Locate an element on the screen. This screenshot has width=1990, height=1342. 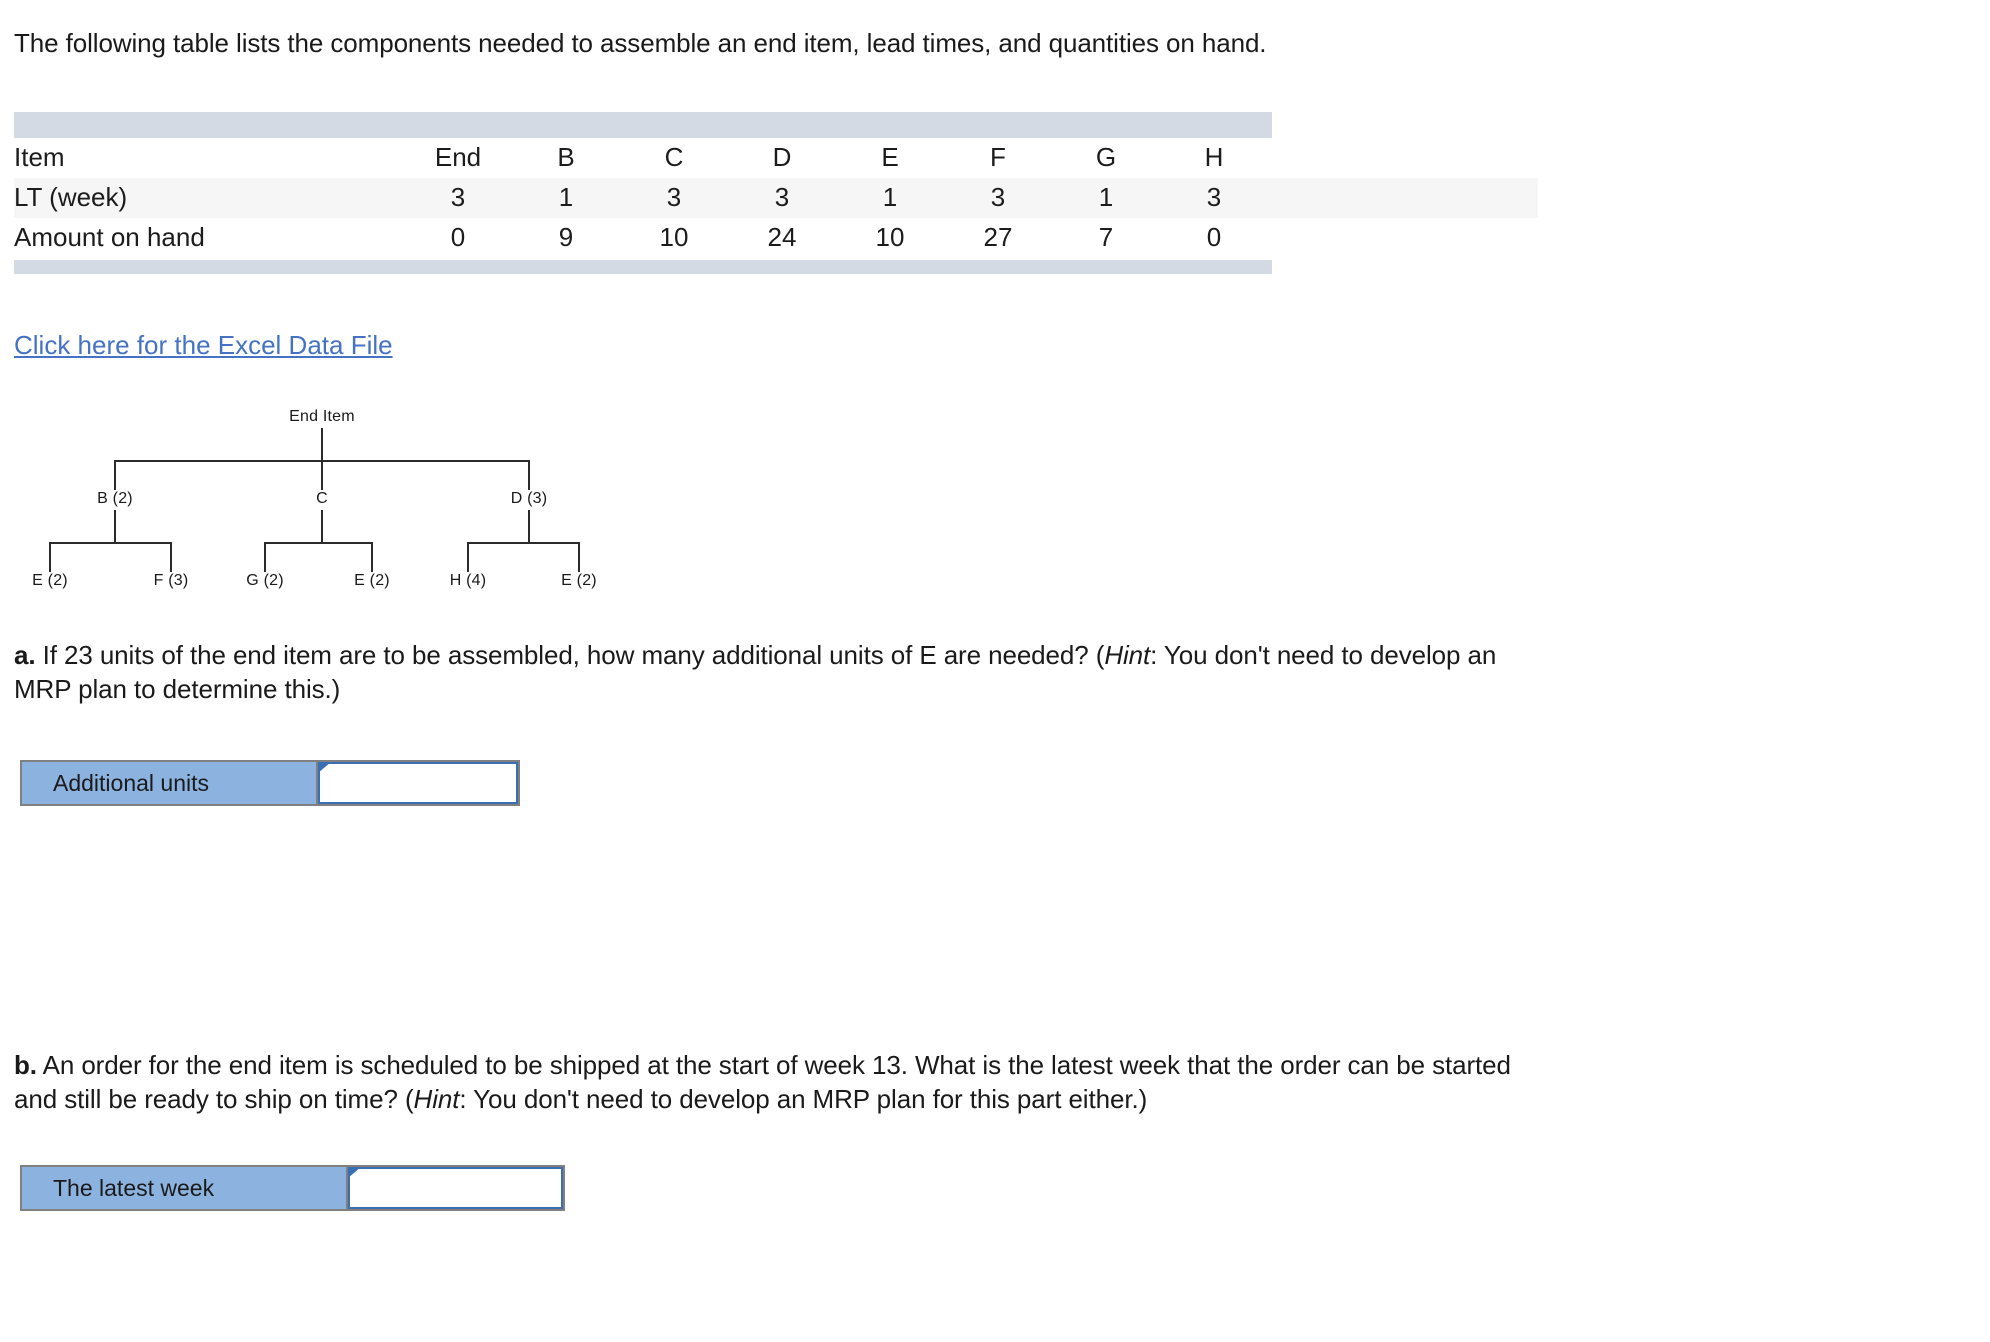
tree-line-b-stem is located at coordinates (115, 526).